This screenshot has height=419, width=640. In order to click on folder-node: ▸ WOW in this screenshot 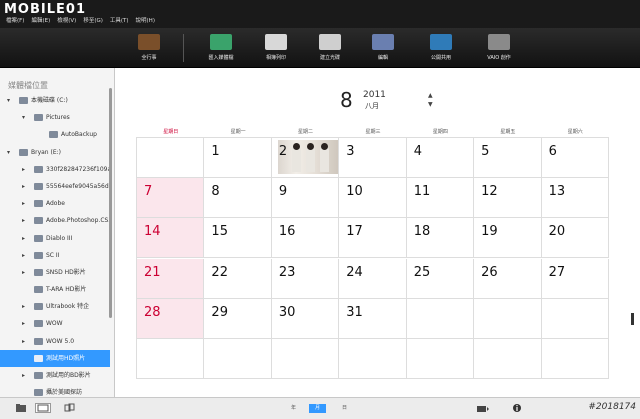, I will do `click(55, 323)`.